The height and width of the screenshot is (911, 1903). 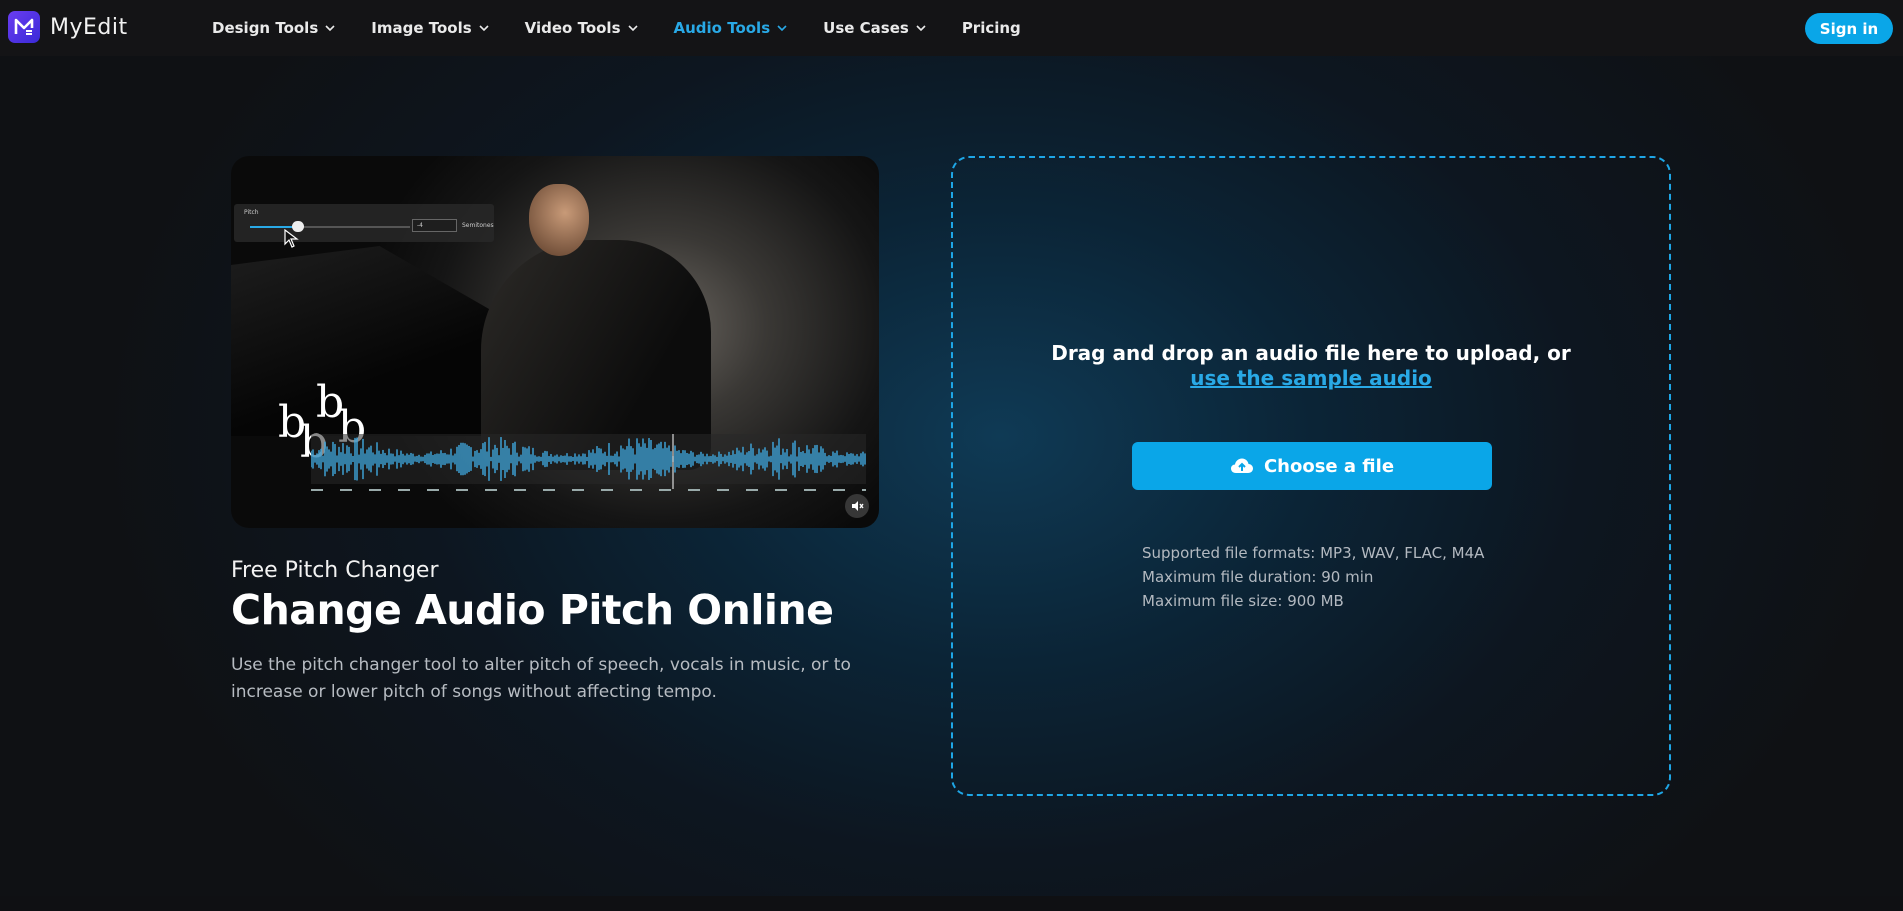 What do you see at coordinates (291, 238) in the screenshot?
I see `cursor-icon` at bounding box center [291, 238].